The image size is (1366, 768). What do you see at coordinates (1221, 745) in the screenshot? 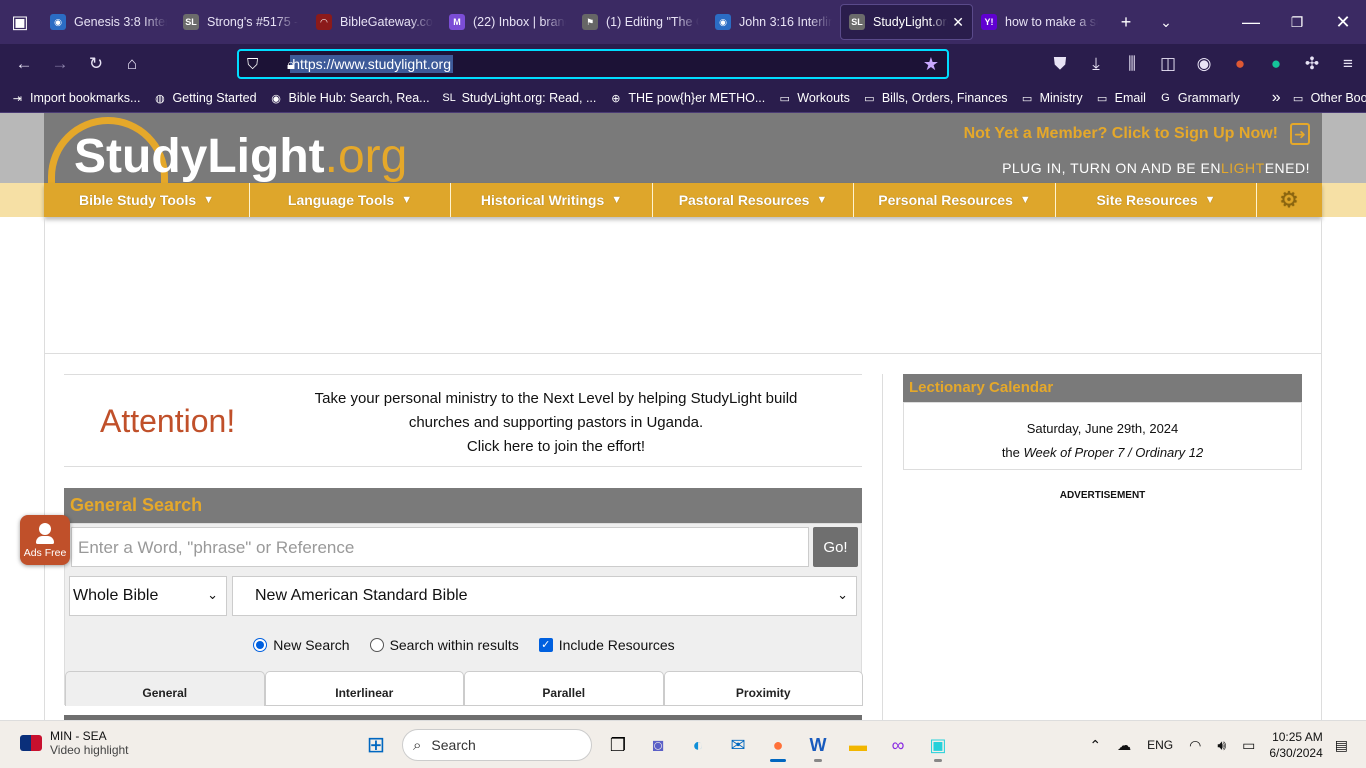
I see `volume-icon: 🔊︎` at bounding box center [1221, 745].